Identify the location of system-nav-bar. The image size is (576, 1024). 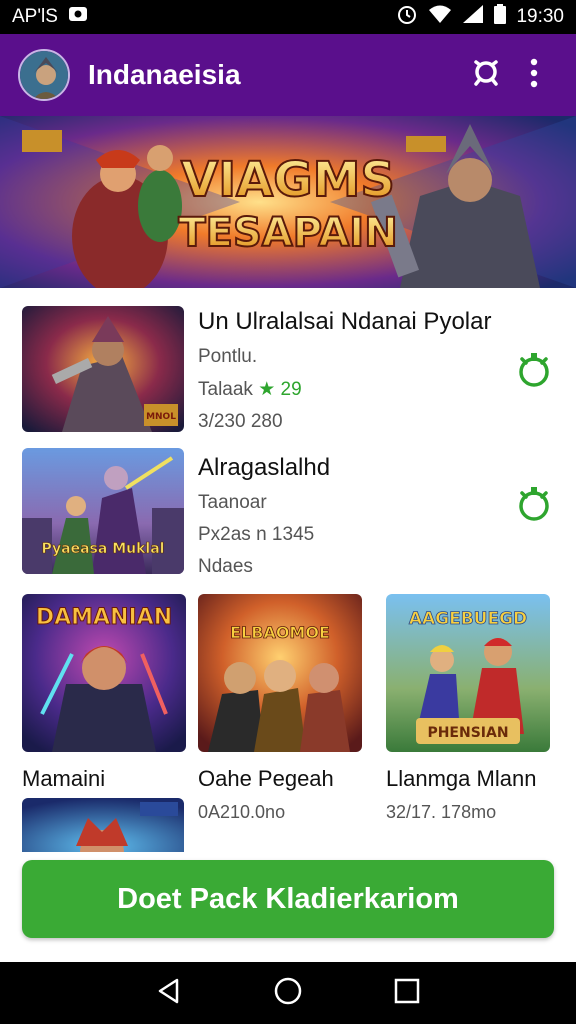
(288, 993).